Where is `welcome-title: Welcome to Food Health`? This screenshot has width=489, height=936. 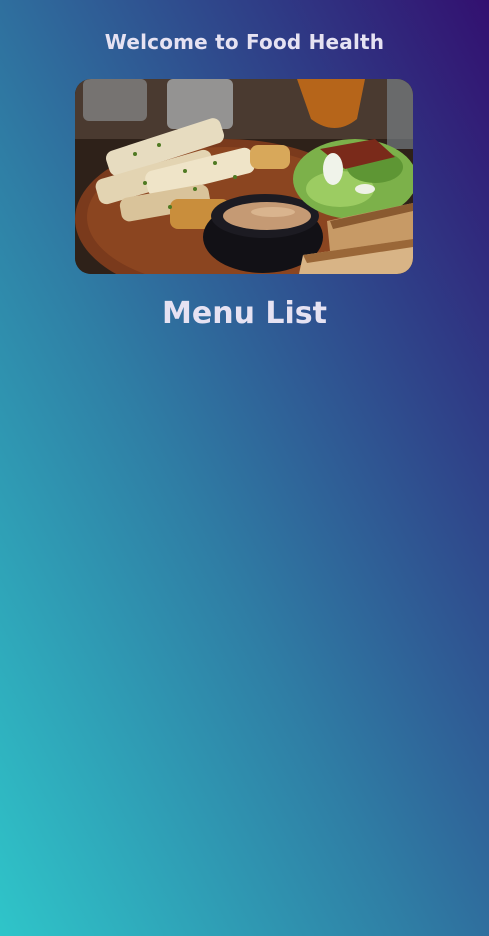 welcome-title: Welcome to Food Health is located at coordinates (244, 42).